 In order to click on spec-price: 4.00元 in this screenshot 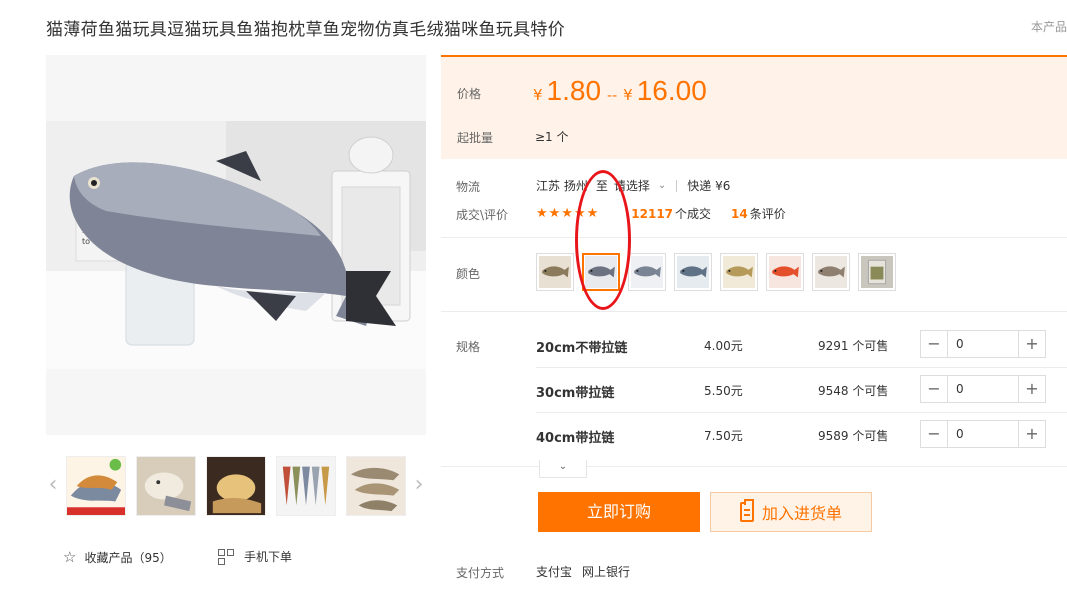, I will do `click(723, 346)`.